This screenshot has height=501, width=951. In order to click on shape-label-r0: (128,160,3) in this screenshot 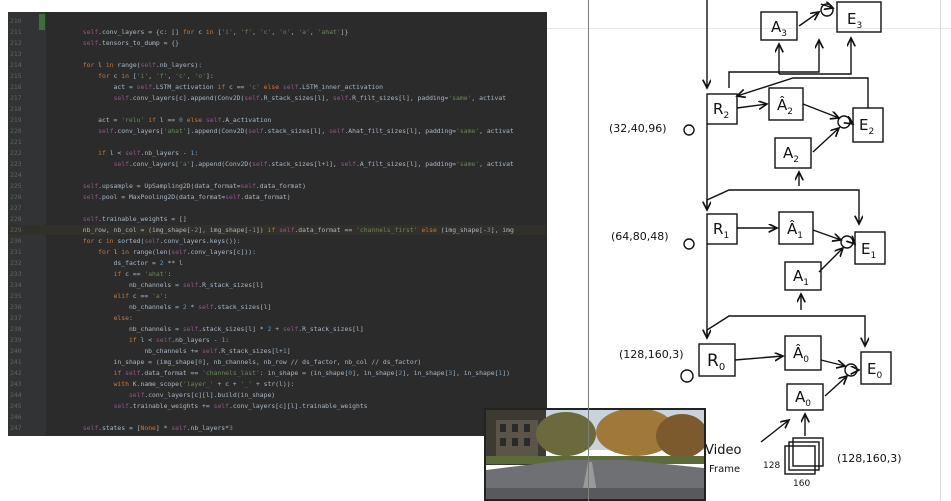, I will do `click(651, 354)`.